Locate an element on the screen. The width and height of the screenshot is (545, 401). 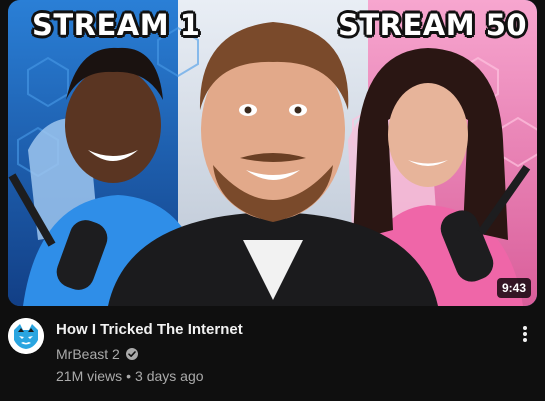
mrbeast-panther-logo-icon is located at coordinates (26, 336).